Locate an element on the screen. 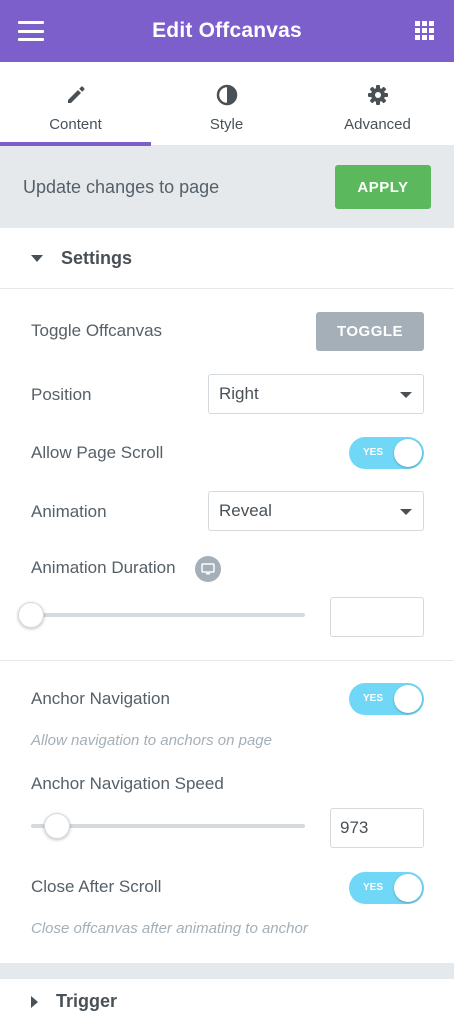 This screenshot has height=1024, width=454. animation-label: Animation is located at coordinates (69, 511).